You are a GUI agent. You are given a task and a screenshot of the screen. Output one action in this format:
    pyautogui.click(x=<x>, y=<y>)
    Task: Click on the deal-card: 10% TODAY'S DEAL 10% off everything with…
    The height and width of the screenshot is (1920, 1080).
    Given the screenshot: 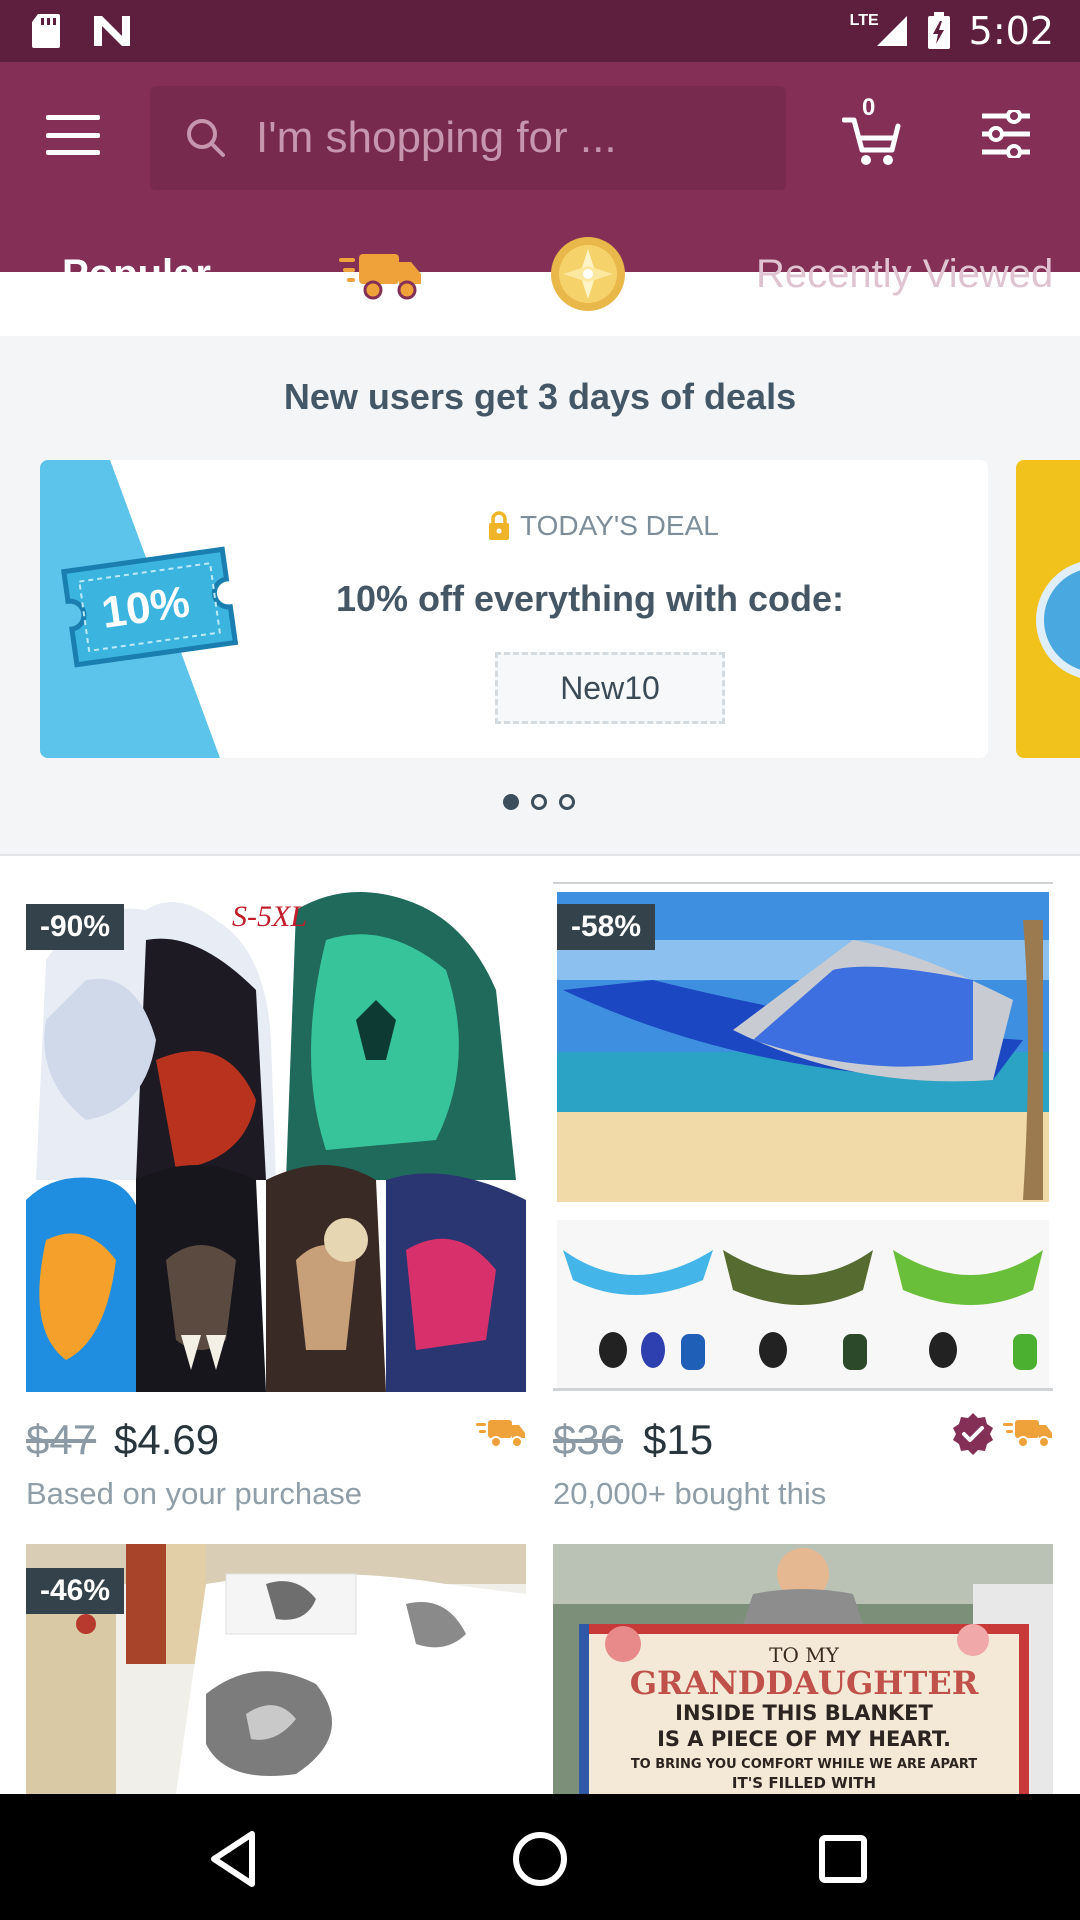 What is the action you would take?
    pyautogui.click(x=514, y=609)
    